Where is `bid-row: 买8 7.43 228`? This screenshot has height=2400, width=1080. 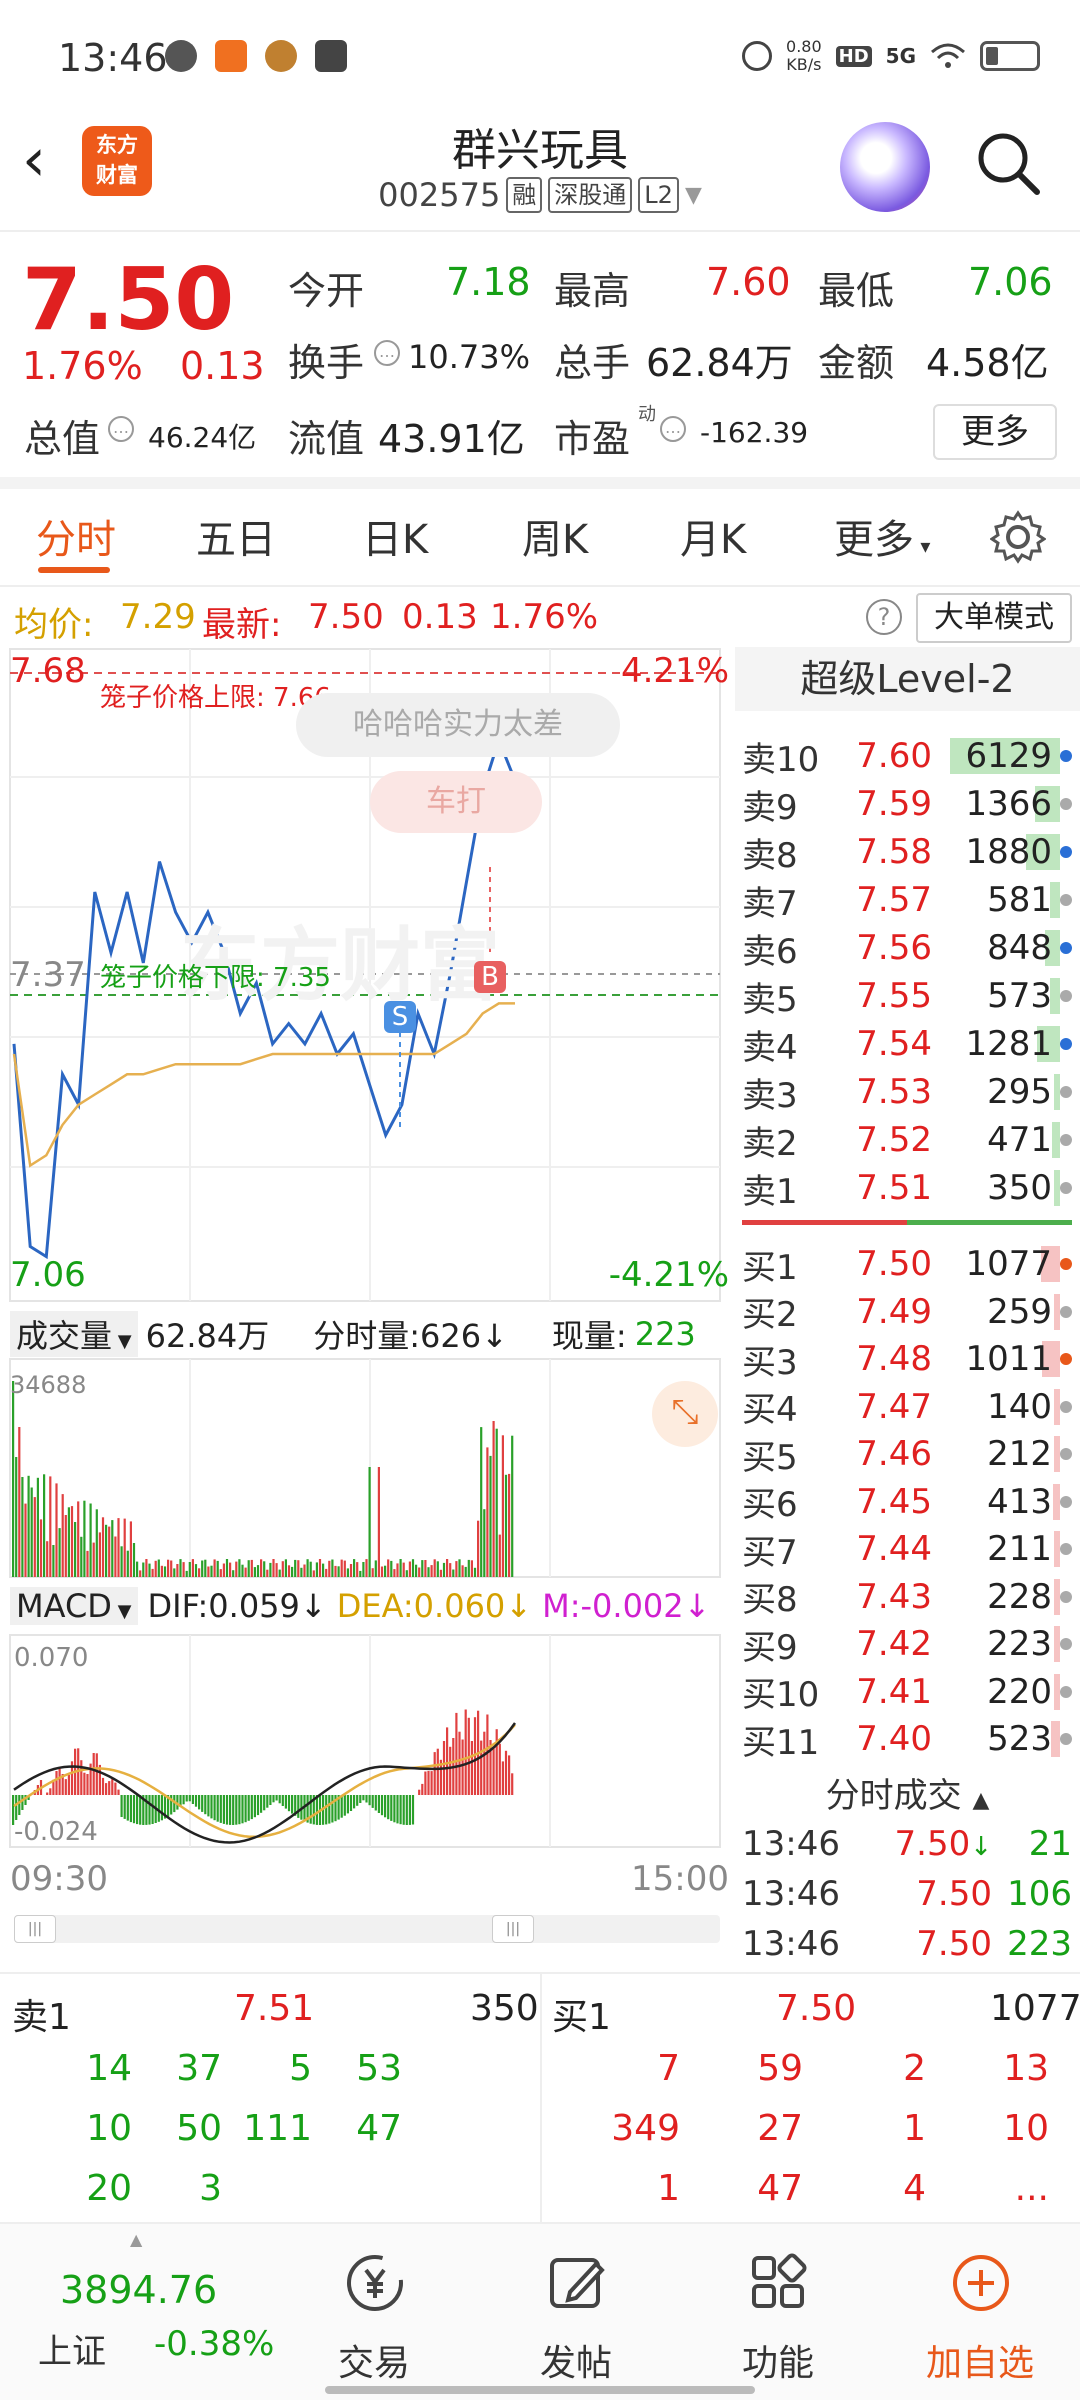 bid-row: 买8 7.43 228 is located at coordinates (907, 1597).